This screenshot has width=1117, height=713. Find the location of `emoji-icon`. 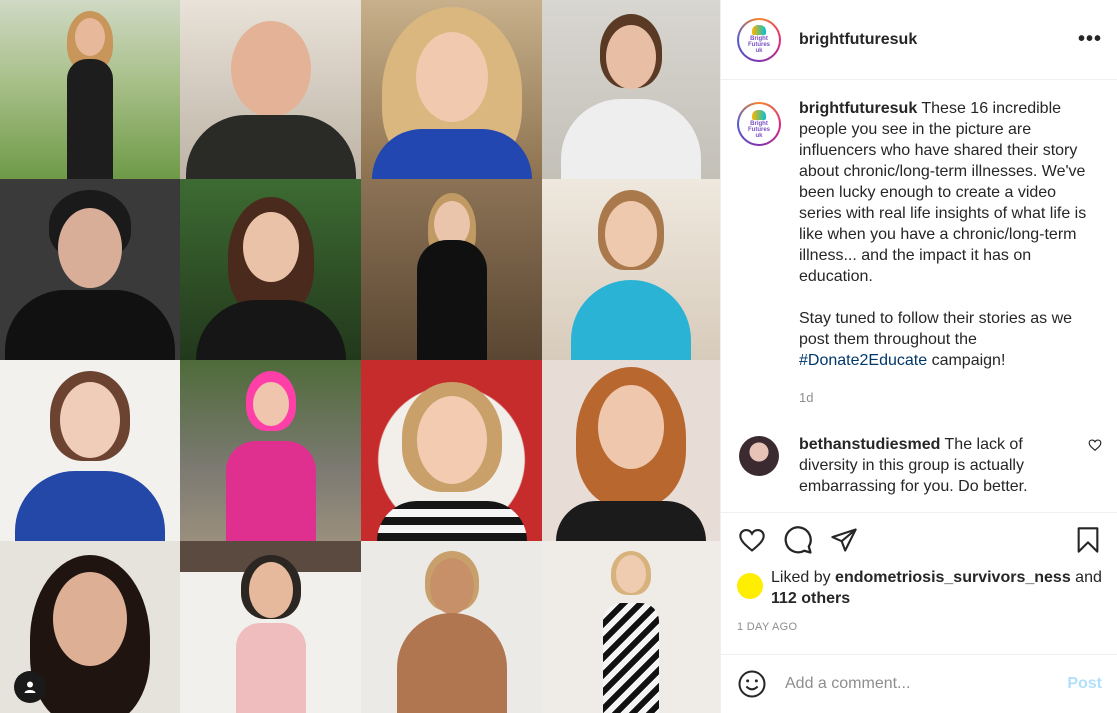

emoji-icon is located at coordinates (752, 684).